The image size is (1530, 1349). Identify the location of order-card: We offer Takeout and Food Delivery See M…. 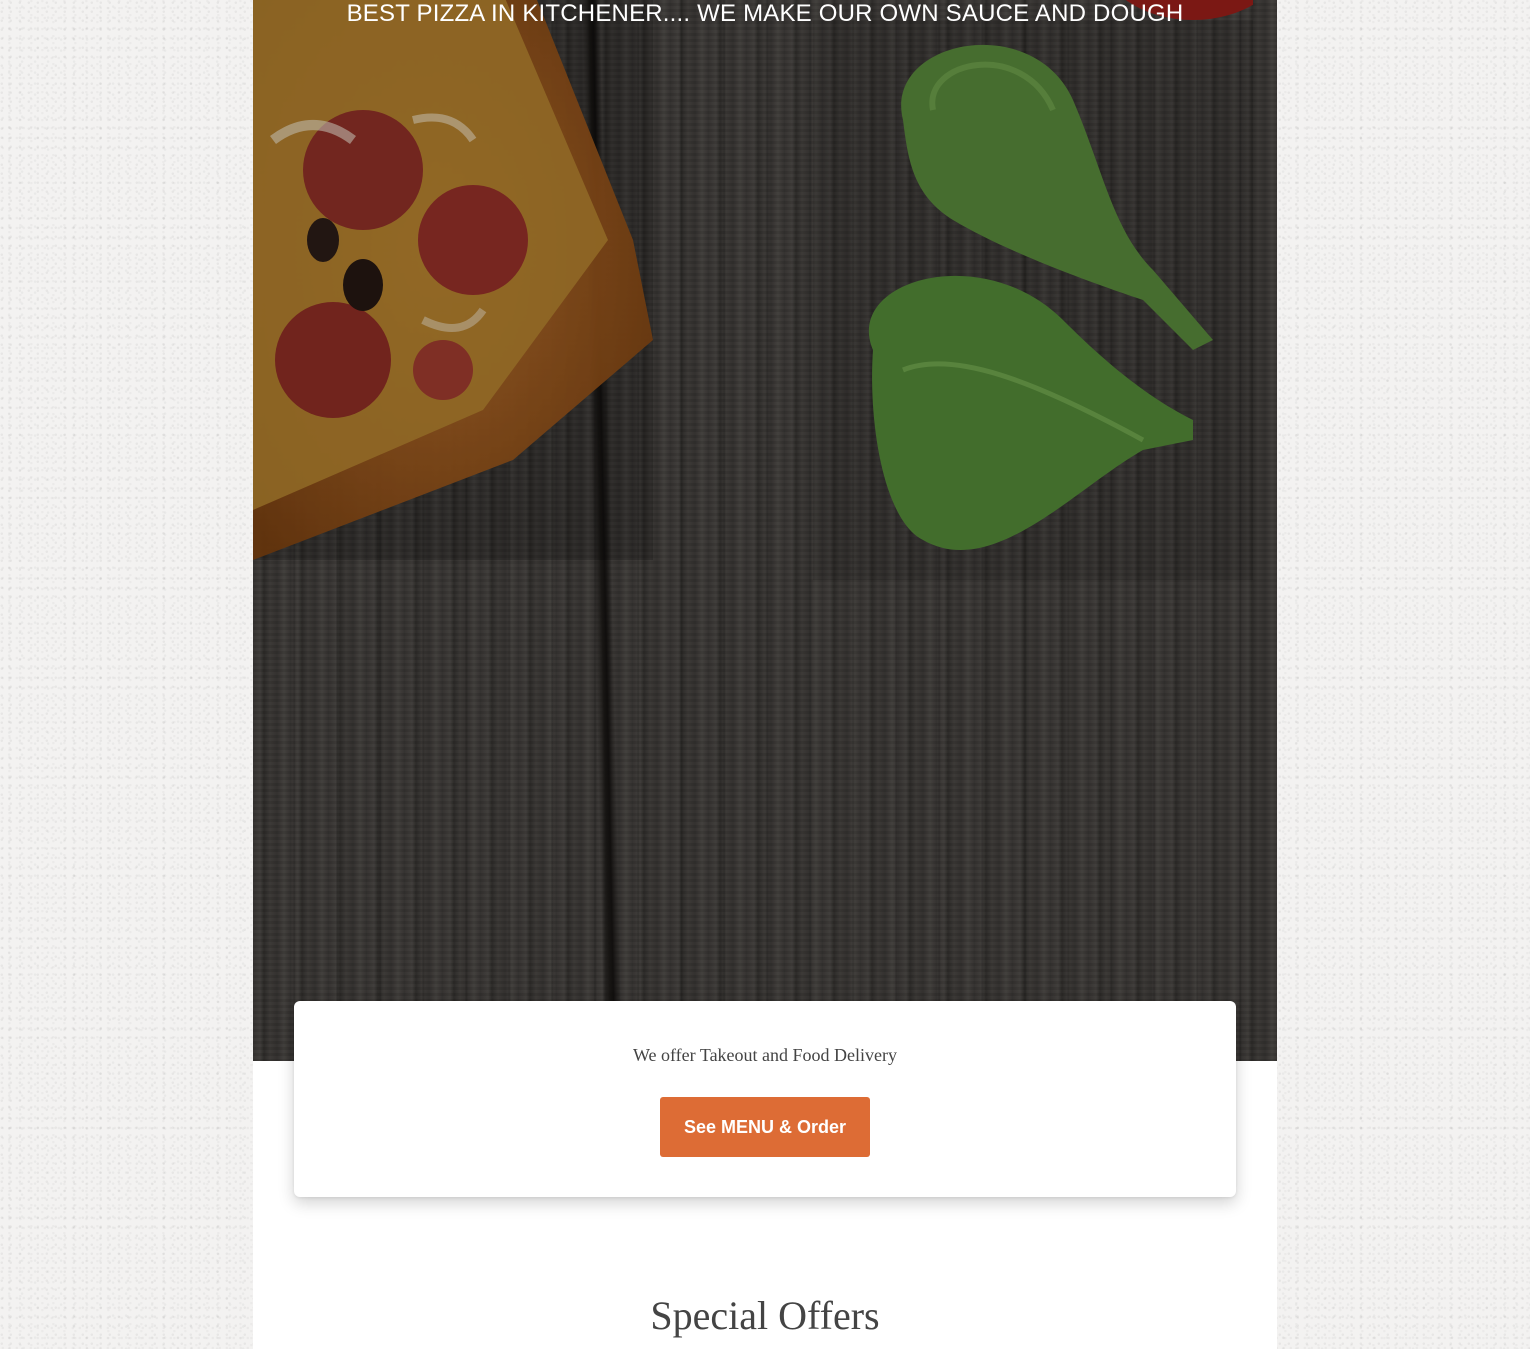
(765, 1099).